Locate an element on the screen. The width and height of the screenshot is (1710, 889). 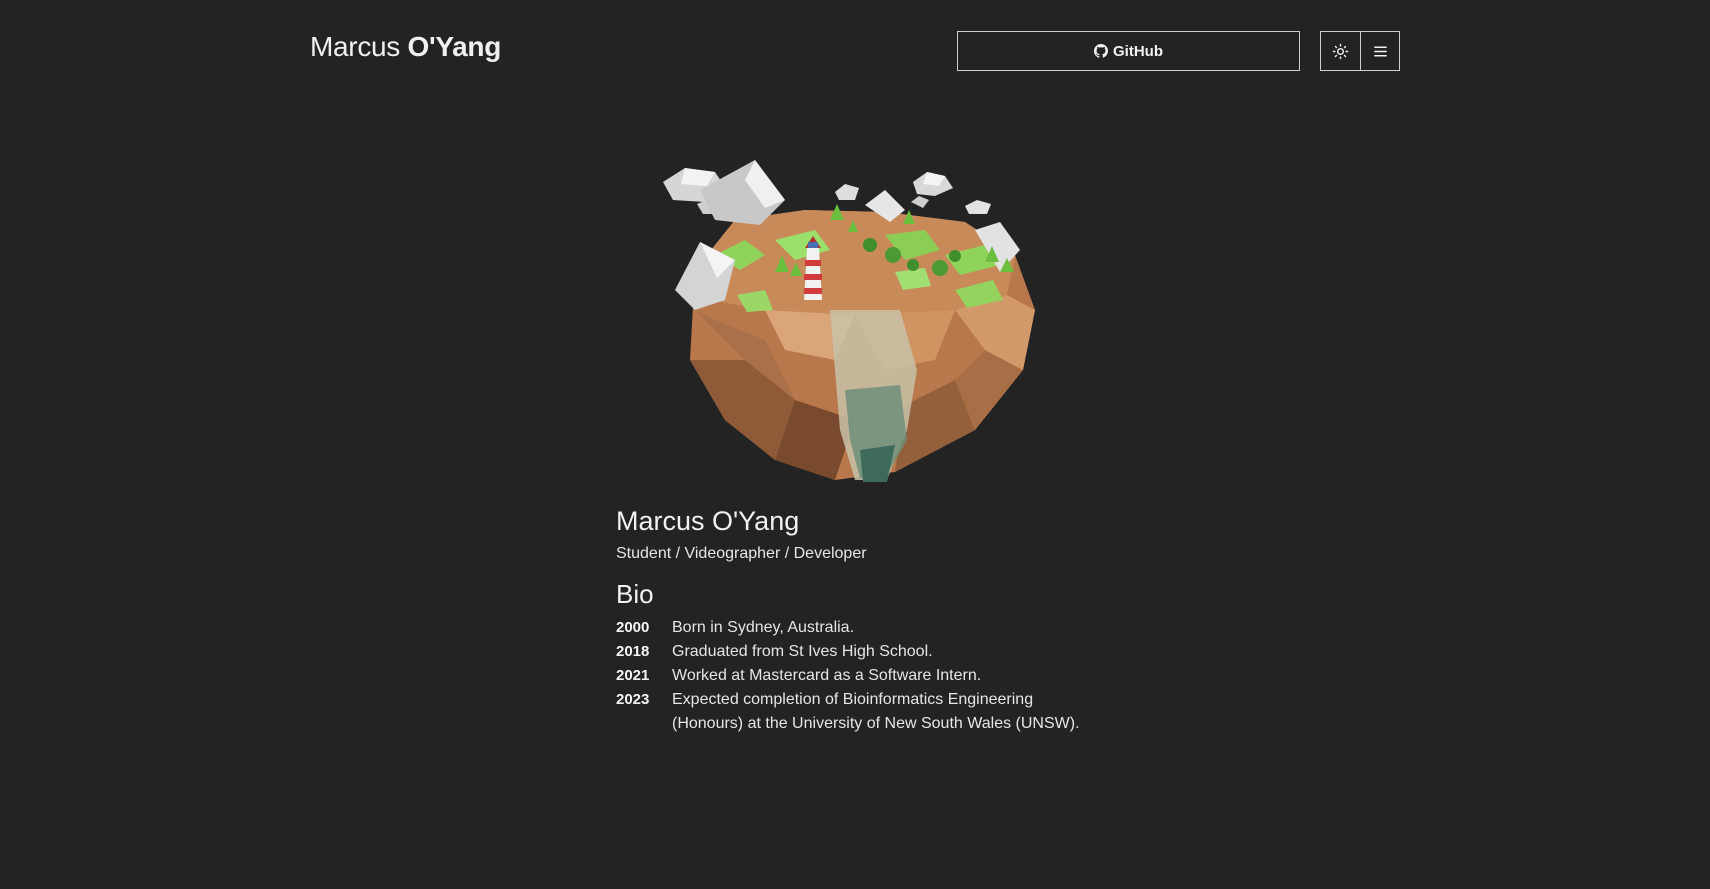
bio-item: 2018 Graduated from St Ives High School. is located at coordinates (896, 652).